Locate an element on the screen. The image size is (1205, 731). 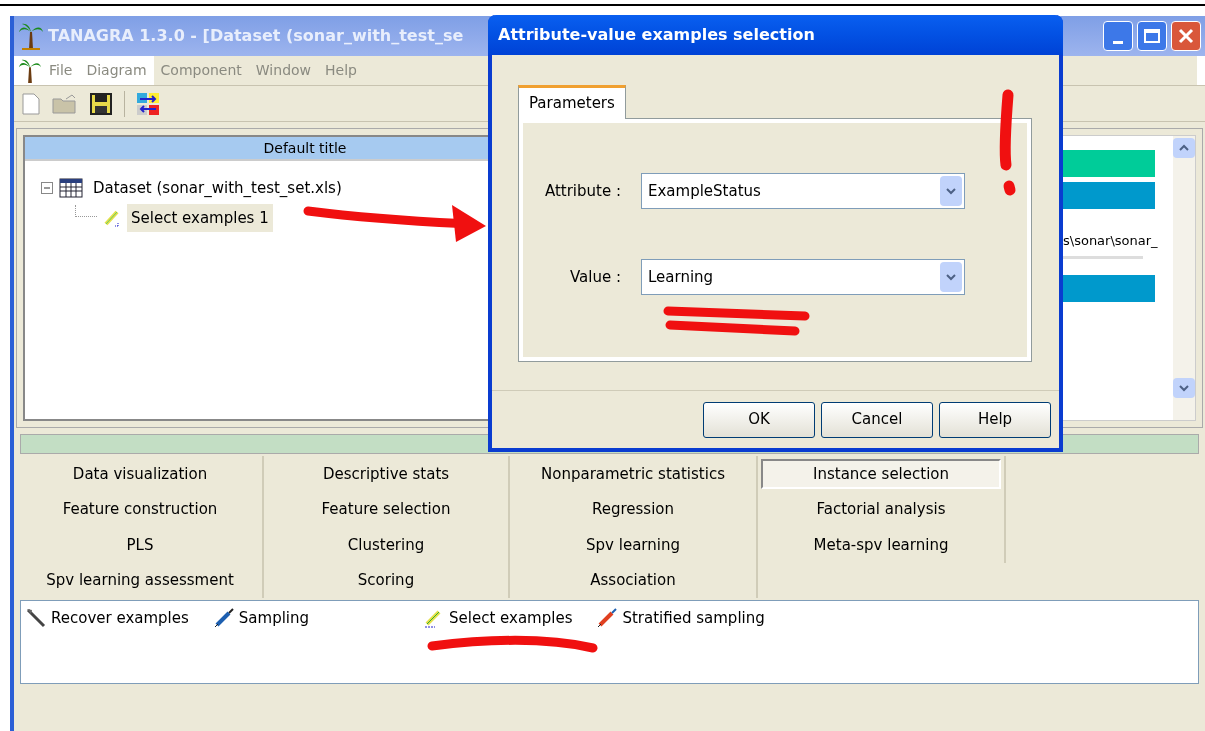
diagram-title: Default title is located at coordinates (305, 148).